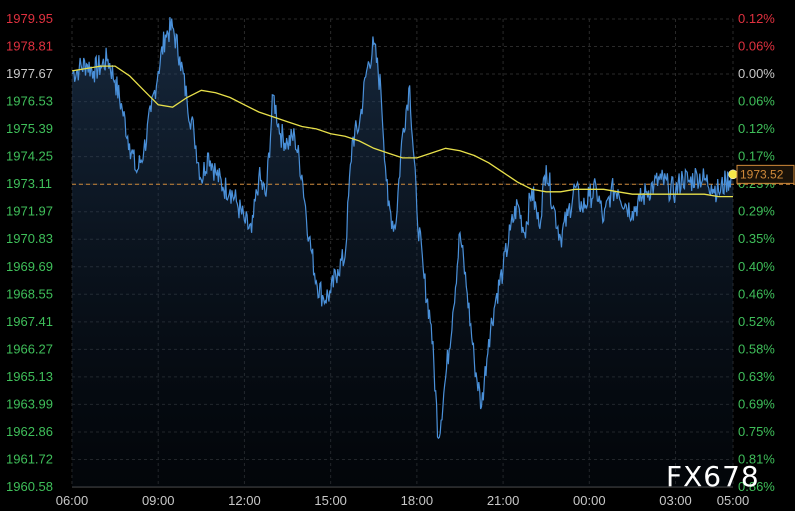  Describe the element at coordinates (29, 321) in the screenshot. I see `y-tick-label-left: 1967.41` at that location.